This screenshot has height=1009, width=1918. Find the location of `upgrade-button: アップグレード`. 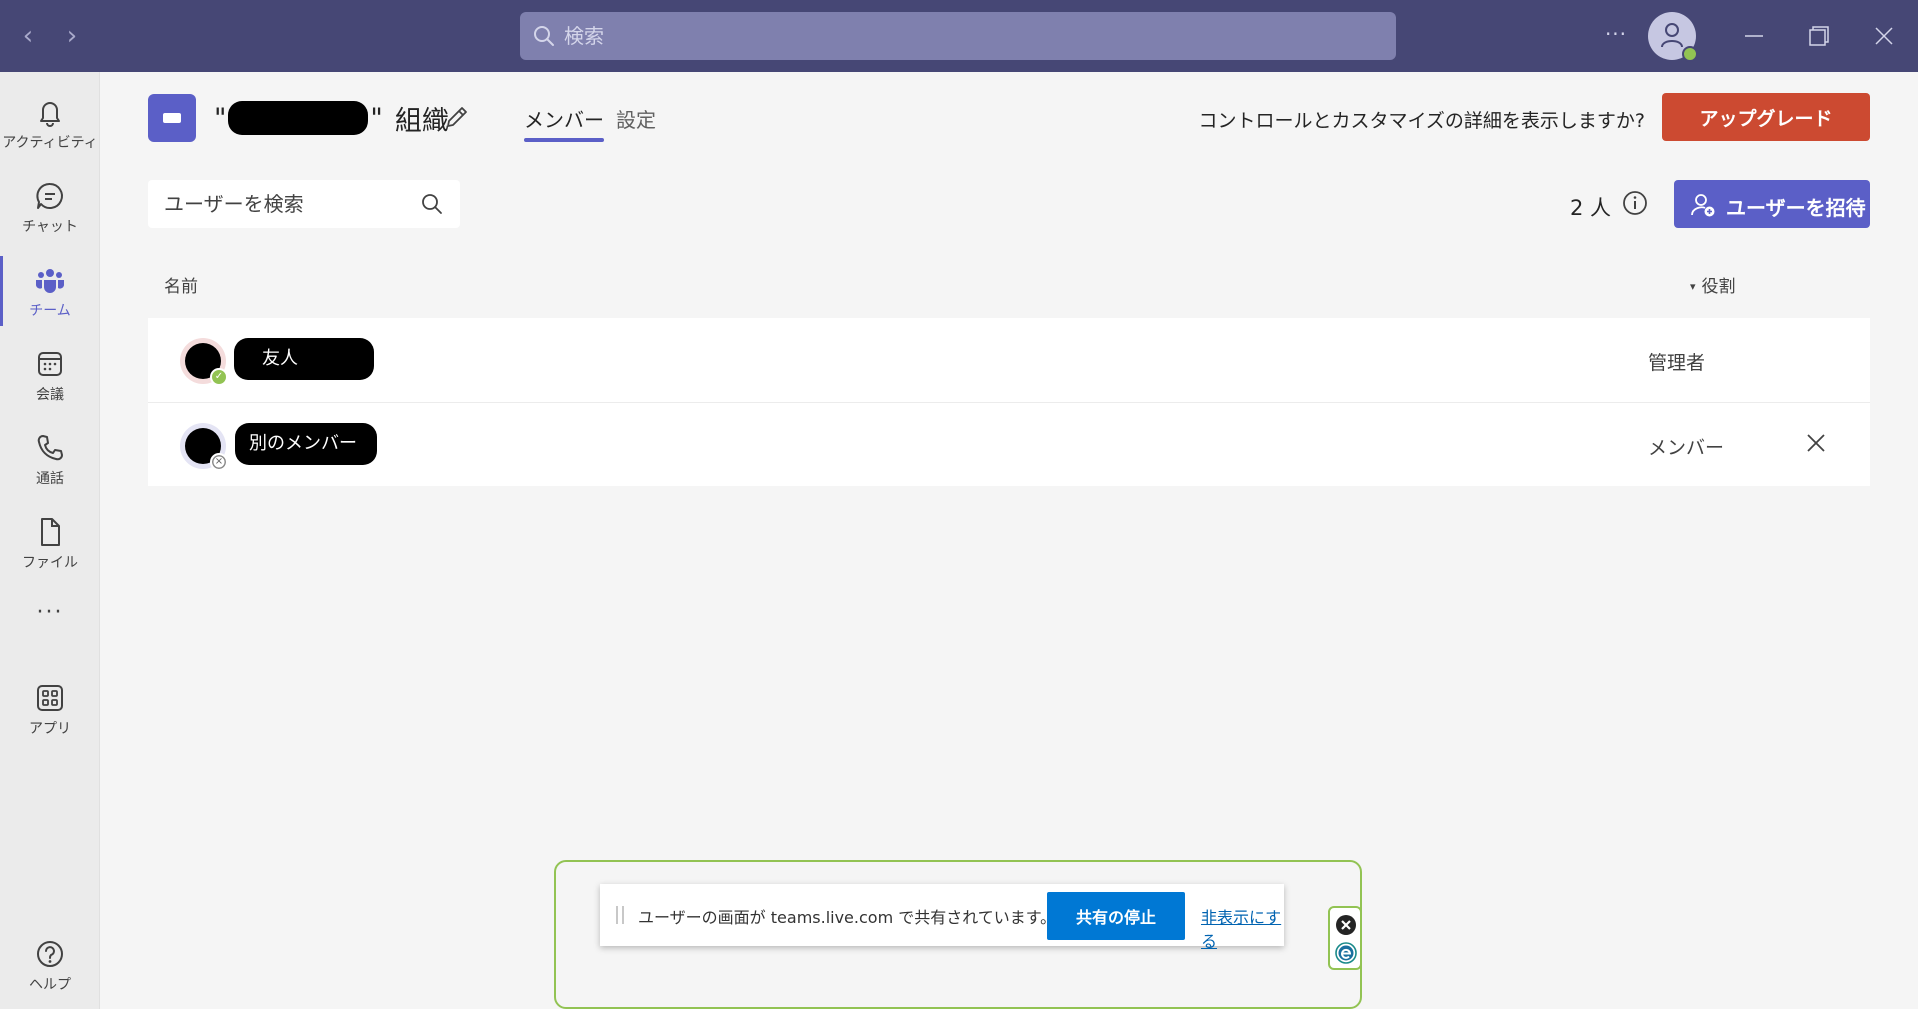

upgrade-button: アップグレード is located at coordinates (1766, 117).